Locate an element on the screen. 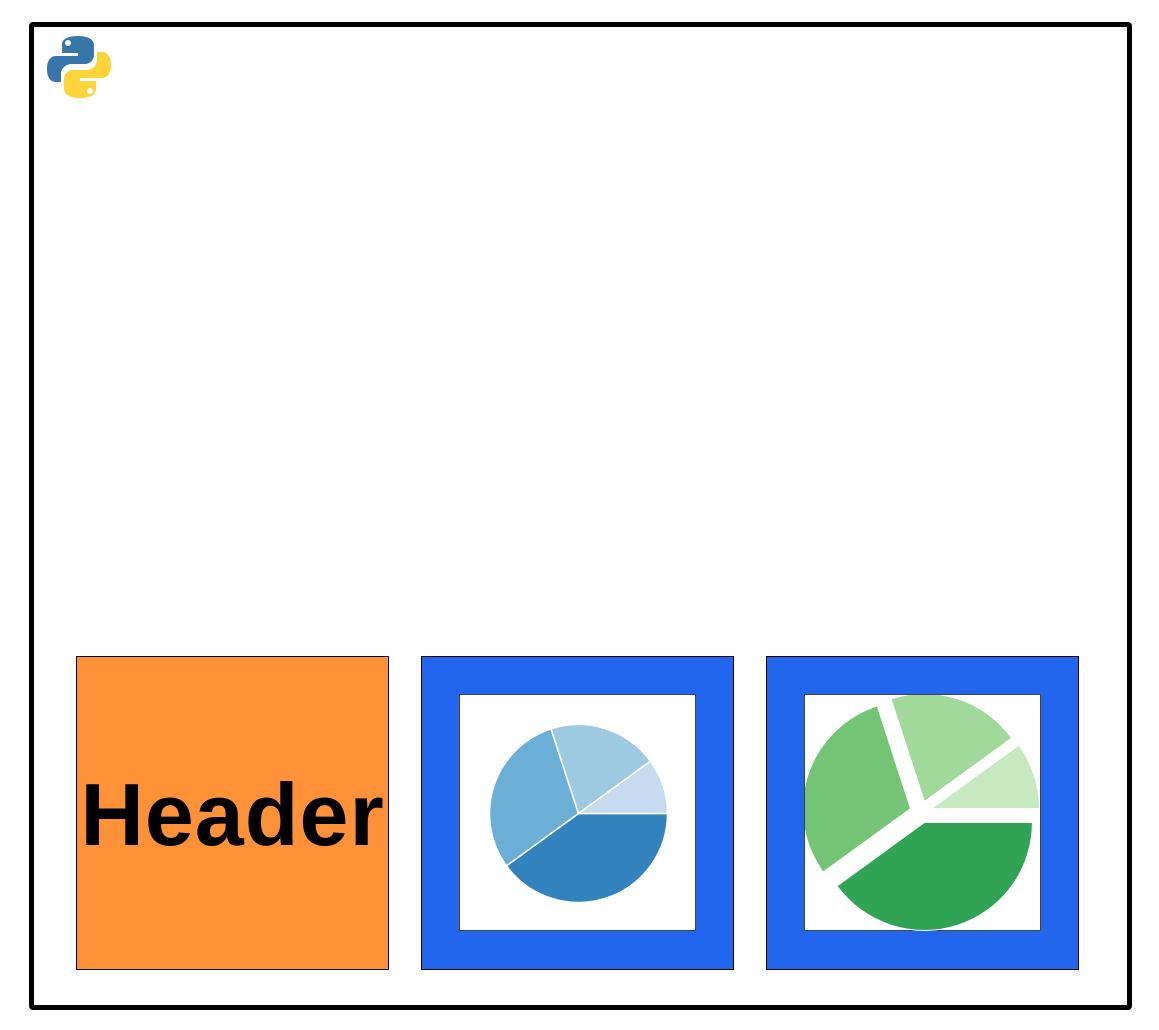  header-tile: Header is located at coordinates (232, 813).